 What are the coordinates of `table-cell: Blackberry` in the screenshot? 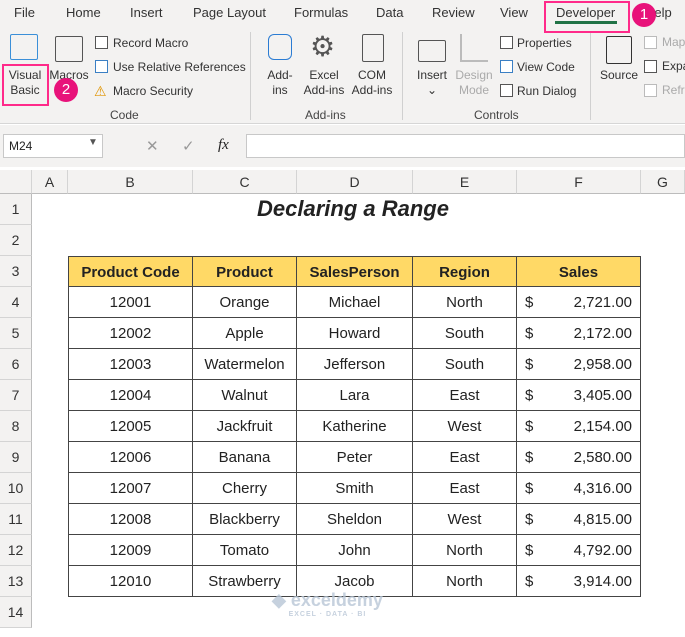 It's located at (245, 519).